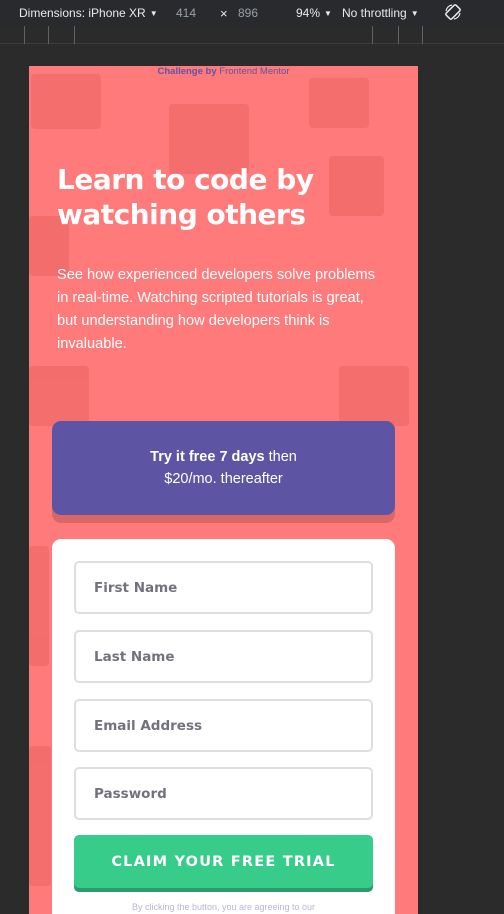  I want to click on attribution-prefix: Challenge by, so click(187, 71).